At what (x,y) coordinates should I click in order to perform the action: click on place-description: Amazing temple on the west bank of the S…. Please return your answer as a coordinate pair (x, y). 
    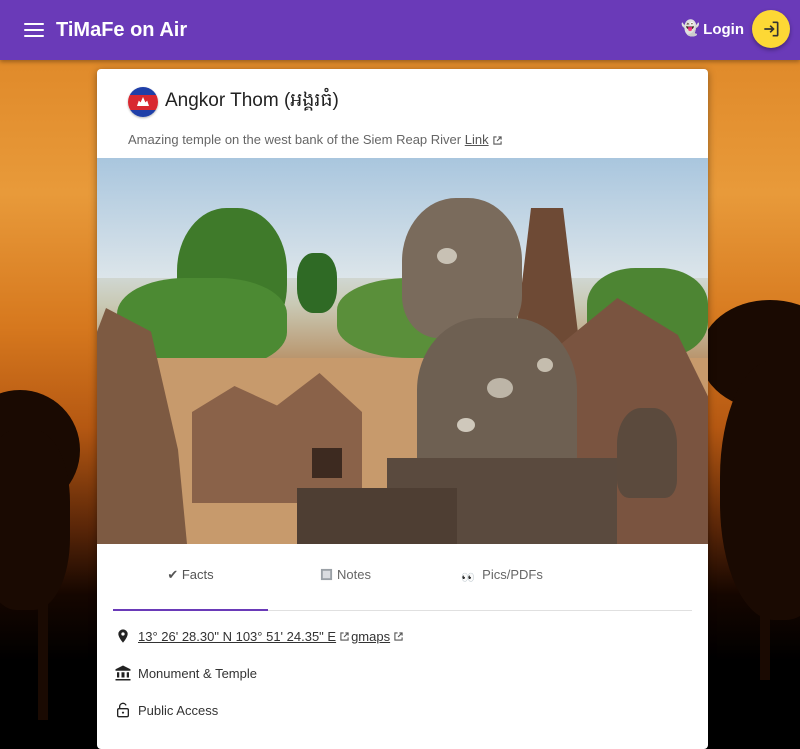
    Looking at the image, I should click on (418, 139).